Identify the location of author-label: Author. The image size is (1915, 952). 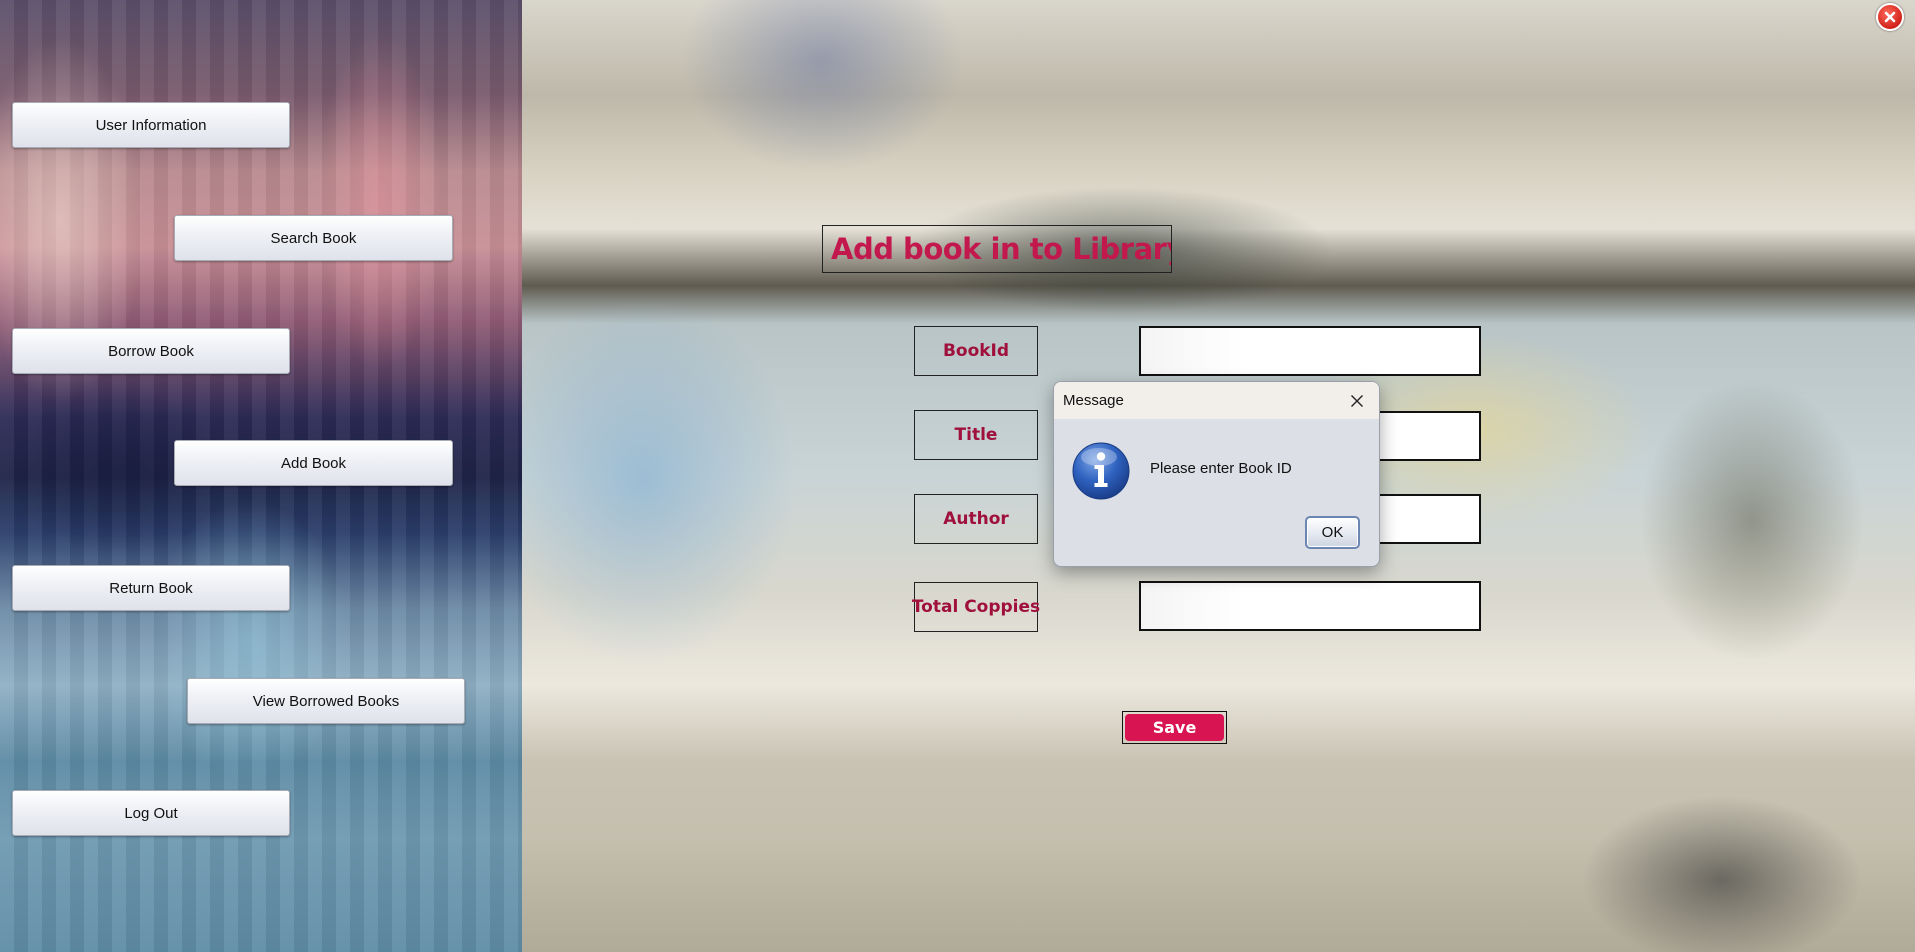
(976, 519).